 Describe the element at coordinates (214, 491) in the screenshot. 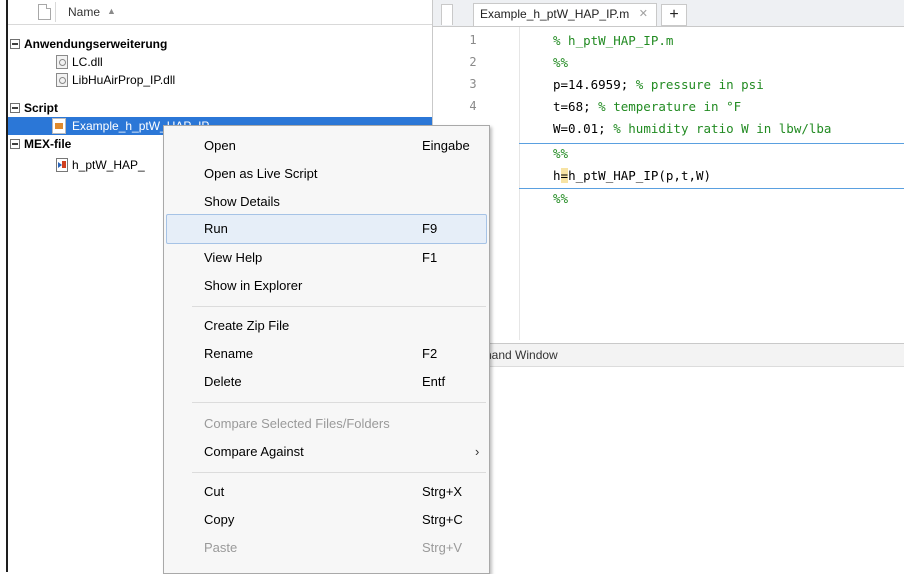

I see `menu-item-label: Cut` at that location.